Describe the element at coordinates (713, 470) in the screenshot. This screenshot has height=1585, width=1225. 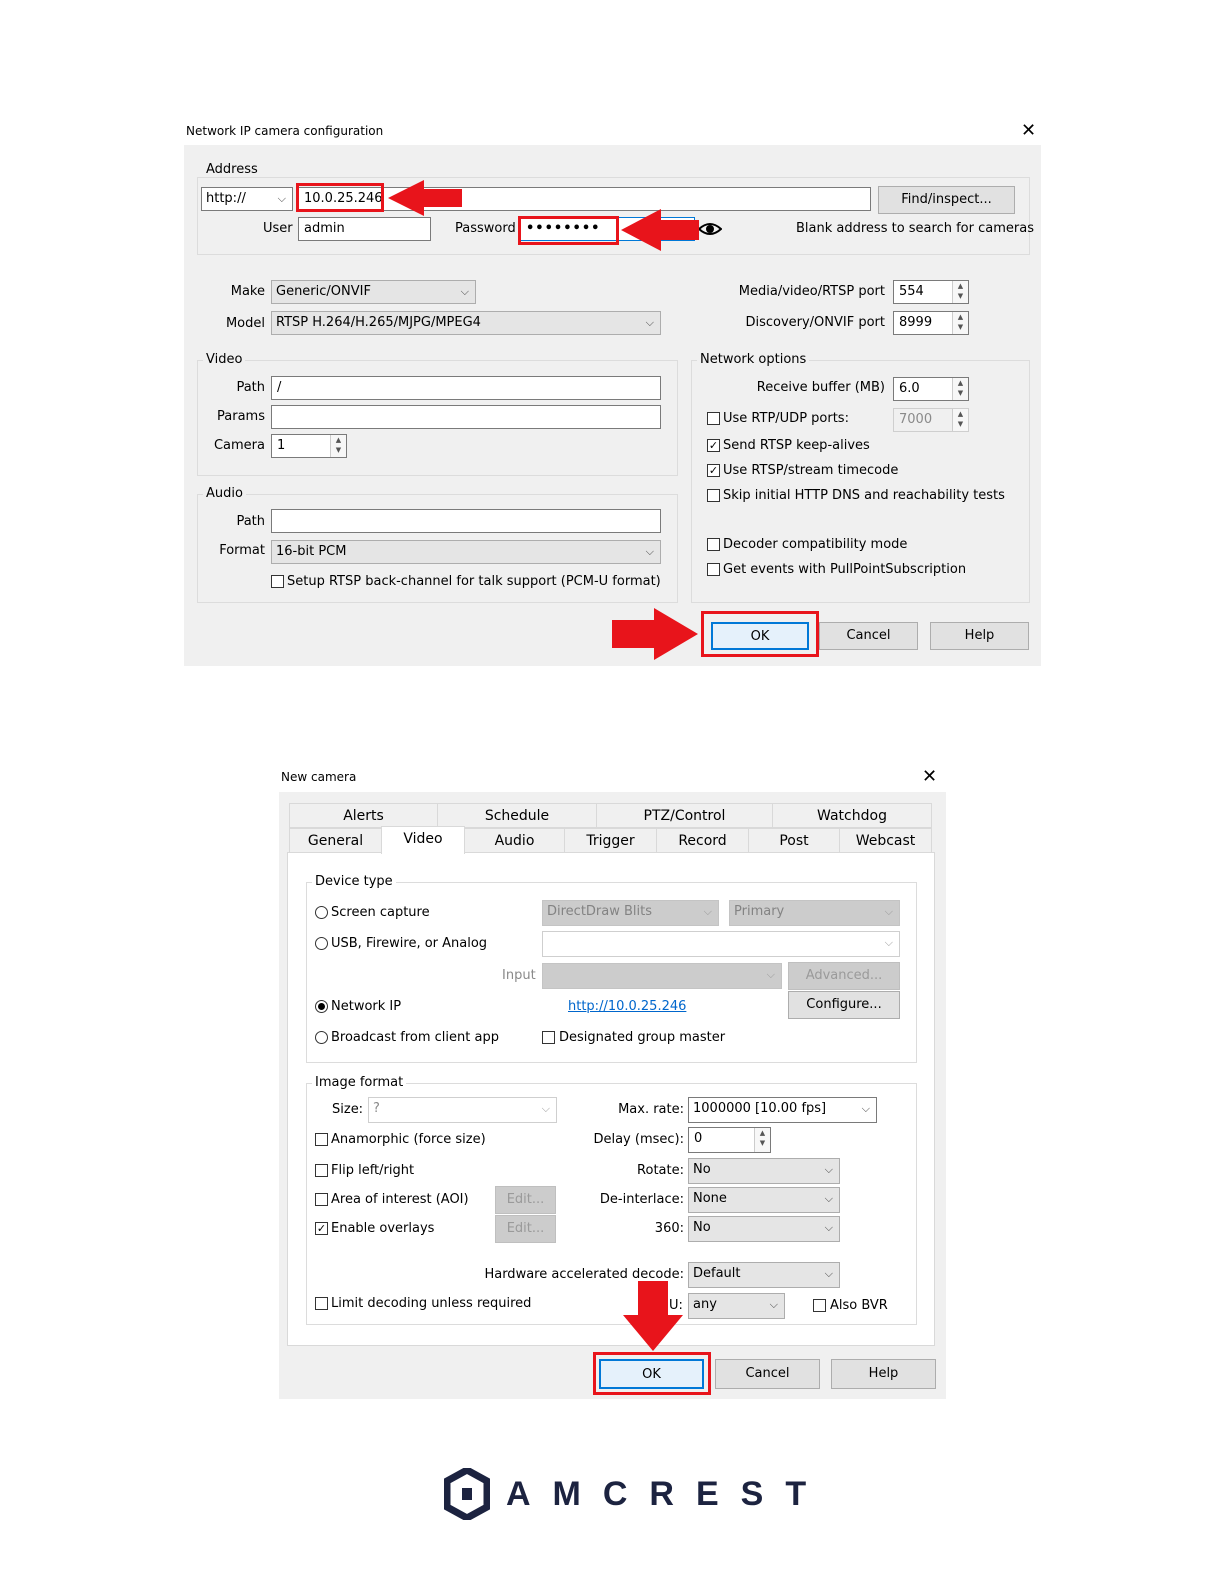
I see `timecode-checkbox: ✓` at that location.